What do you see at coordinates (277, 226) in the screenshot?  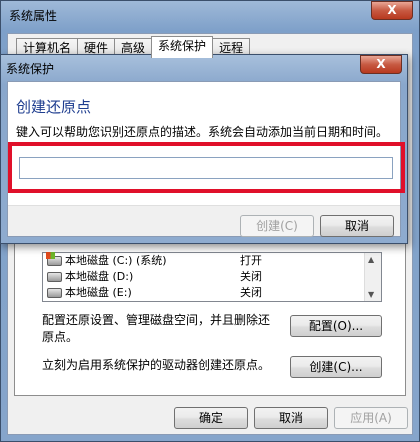 I see `dialog-create-button: 创建(C)` at bounding box center [277, 226].